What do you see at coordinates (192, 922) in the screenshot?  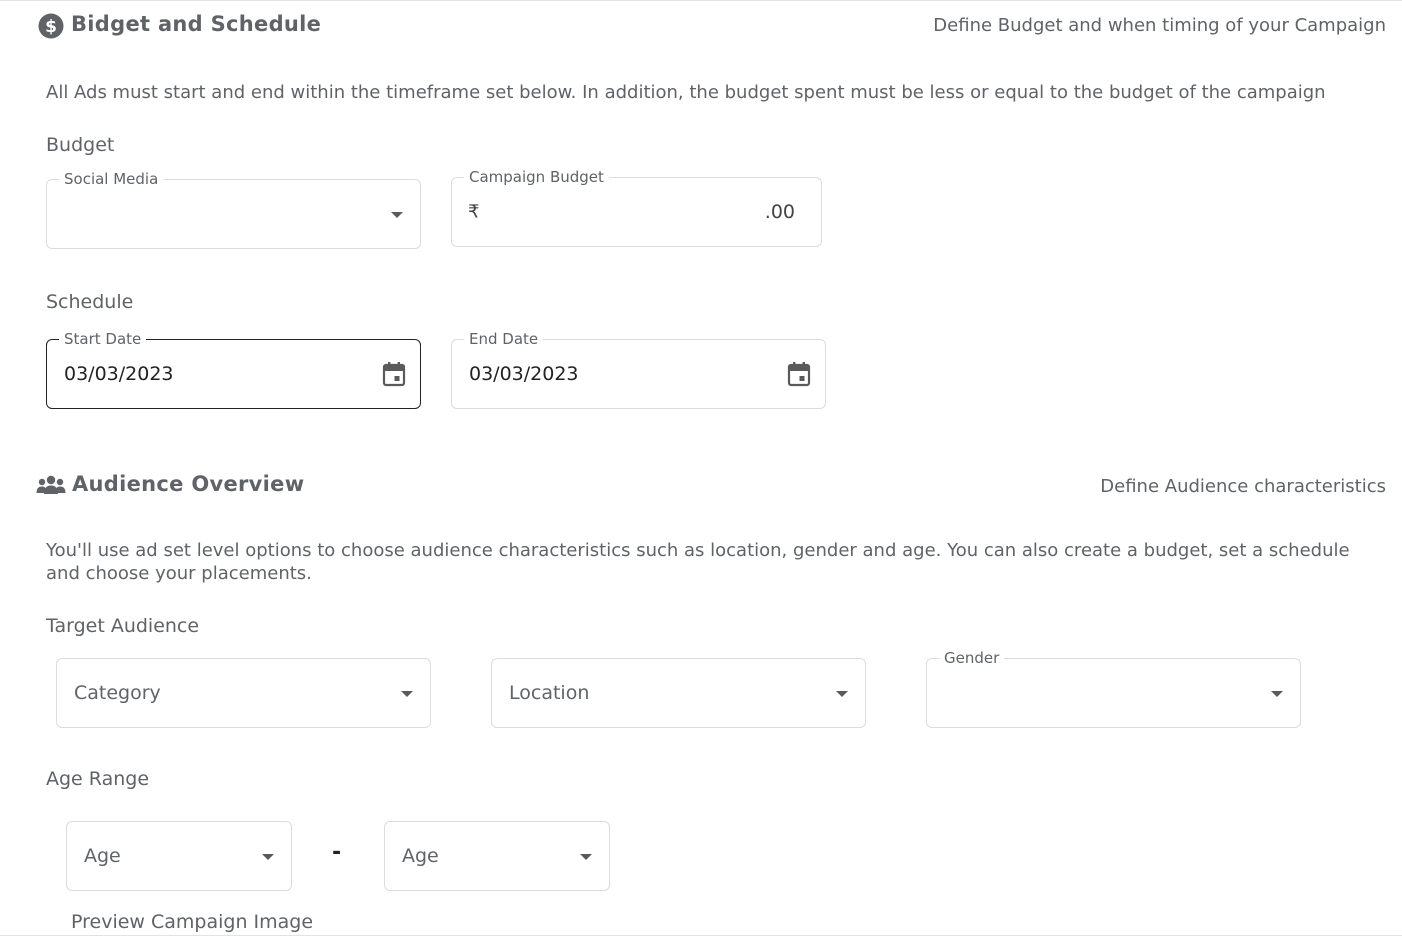 I see `preview-campaign-image-label: Preview Campaign Image` at bounding box center [192, 922].